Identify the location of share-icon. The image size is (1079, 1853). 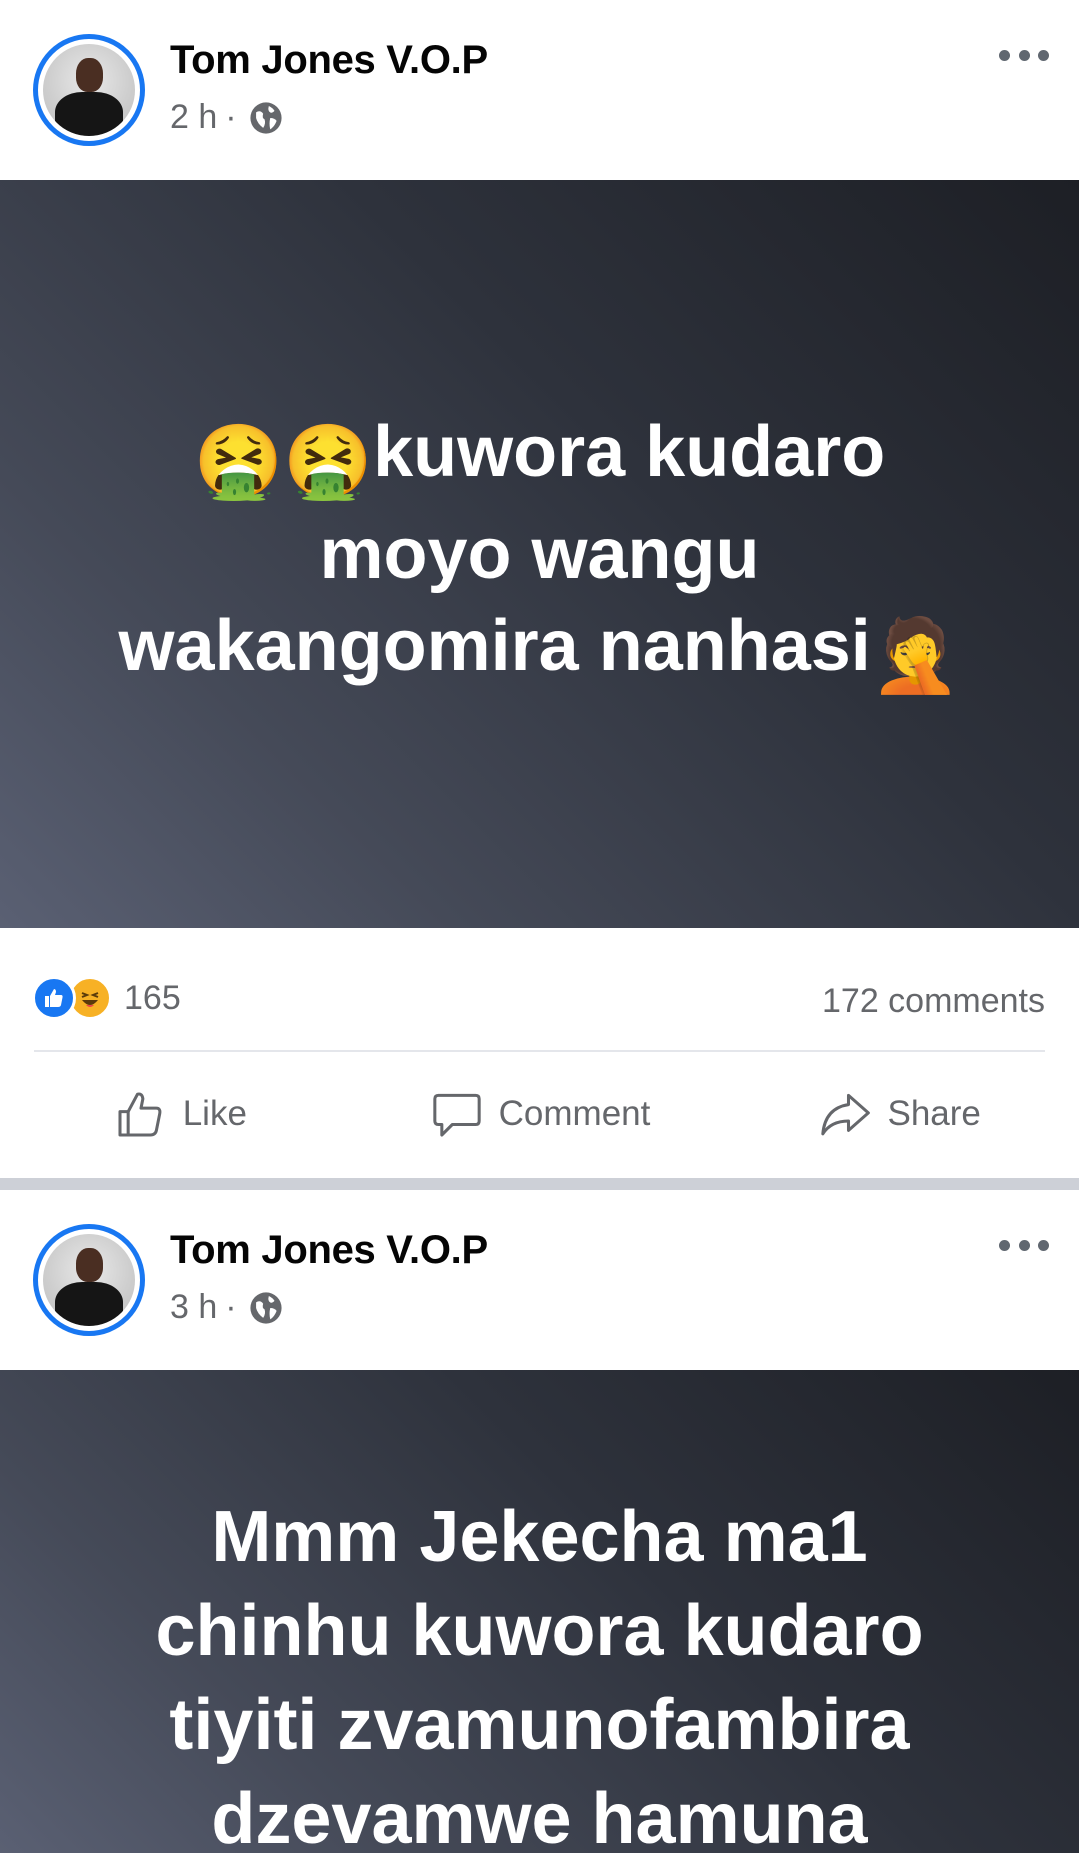
(846, 1114).